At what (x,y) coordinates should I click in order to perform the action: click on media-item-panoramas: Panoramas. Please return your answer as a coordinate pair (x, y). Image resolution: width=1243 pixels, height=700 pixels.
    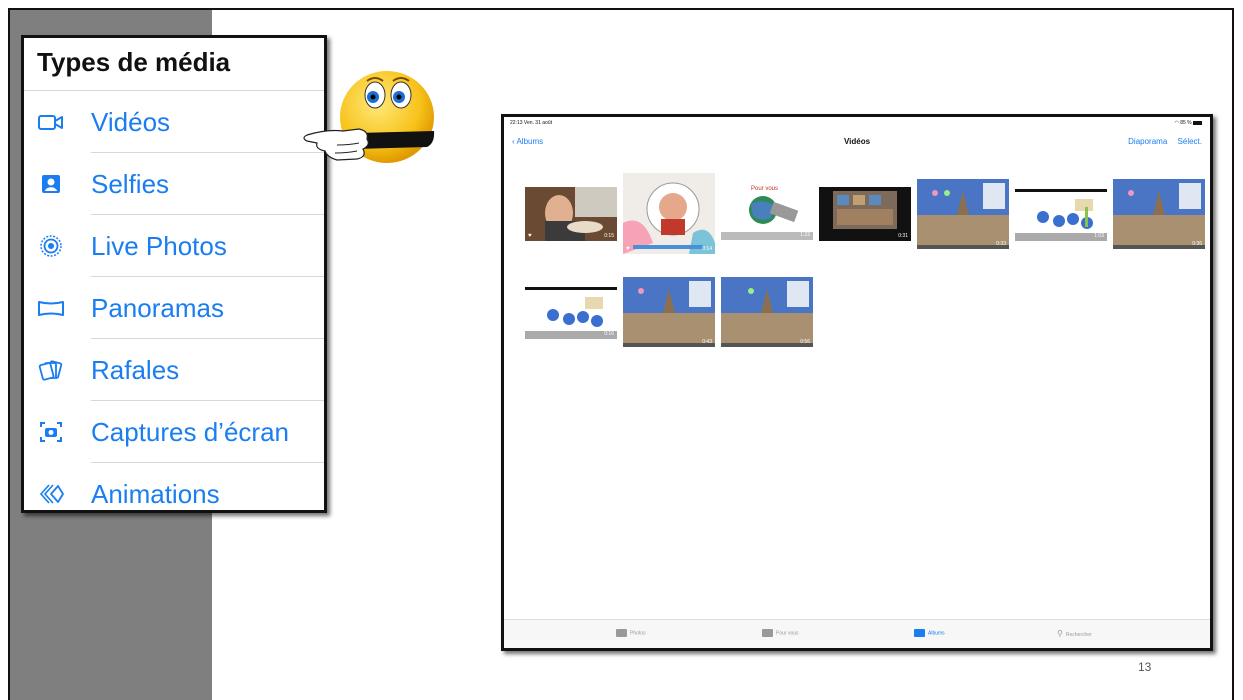
    Looking at the image, I should click on (174, 308).